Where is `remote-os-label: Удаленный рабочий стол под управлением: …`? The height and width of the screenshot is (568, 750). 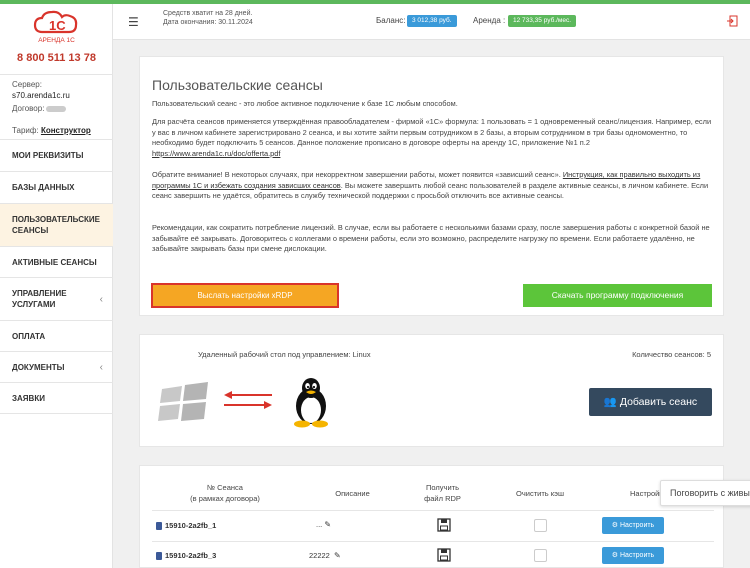 remote-os-label: Удаленный рабочий стол под управлением: … is located at coordinates (284, 354).